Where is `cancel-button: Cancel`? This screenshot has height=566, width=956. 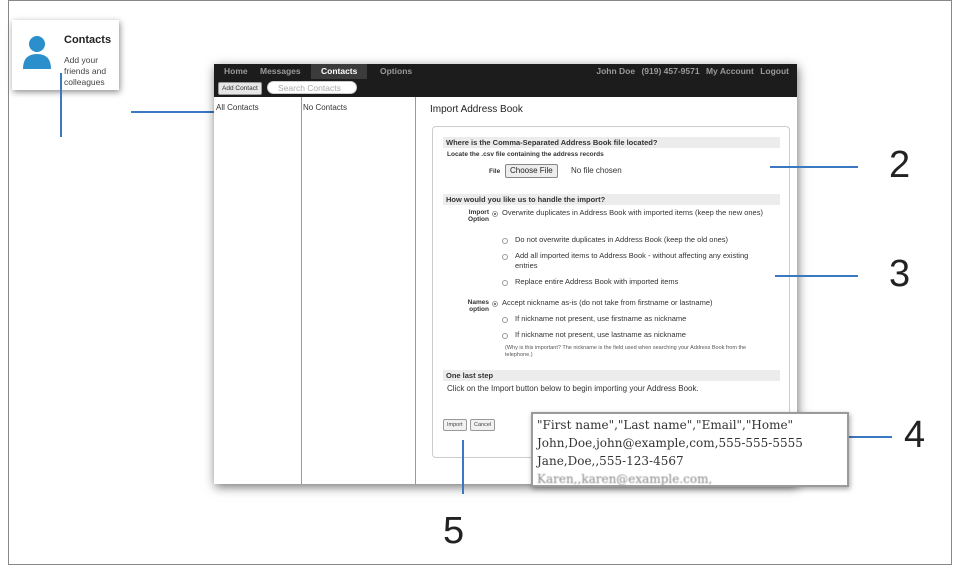
cancel-button: Cancel is located at coordinates (483, 425).